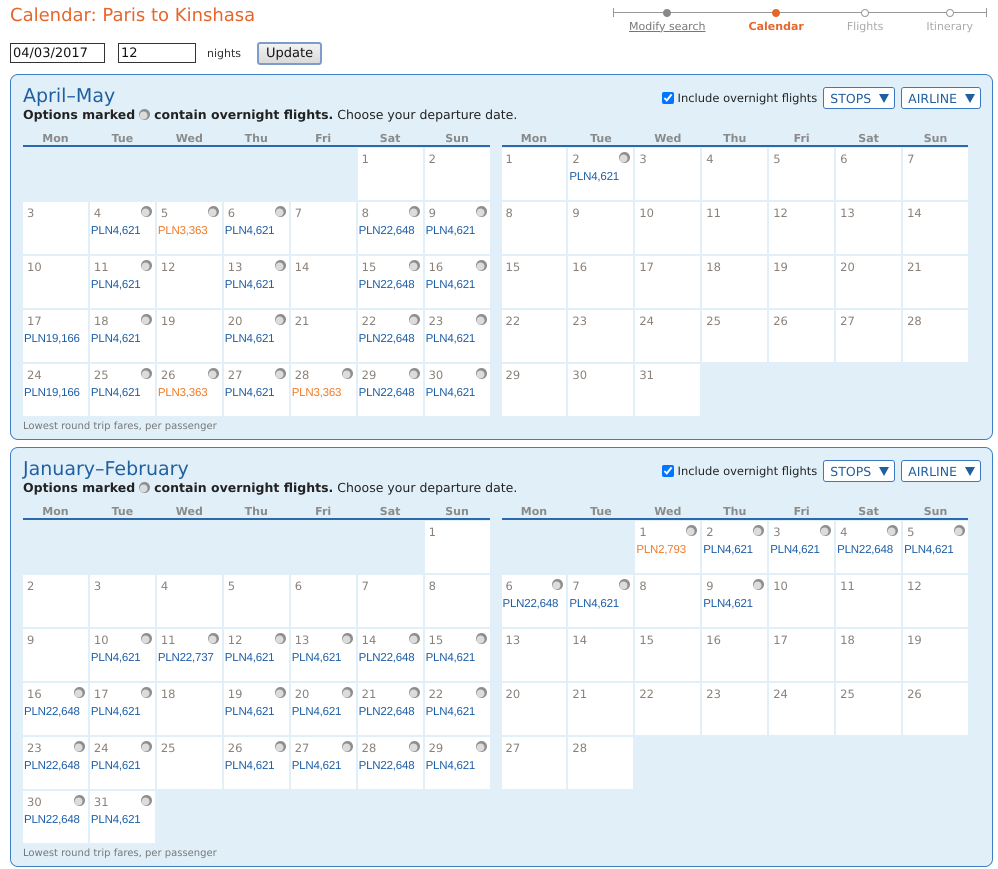 This screenshot has width=998, height=869. What do you see at coordinates (122, 763) in the screenshot?
I see `day-cell: 24 PLN4,621` at bounding box center [122, 763].